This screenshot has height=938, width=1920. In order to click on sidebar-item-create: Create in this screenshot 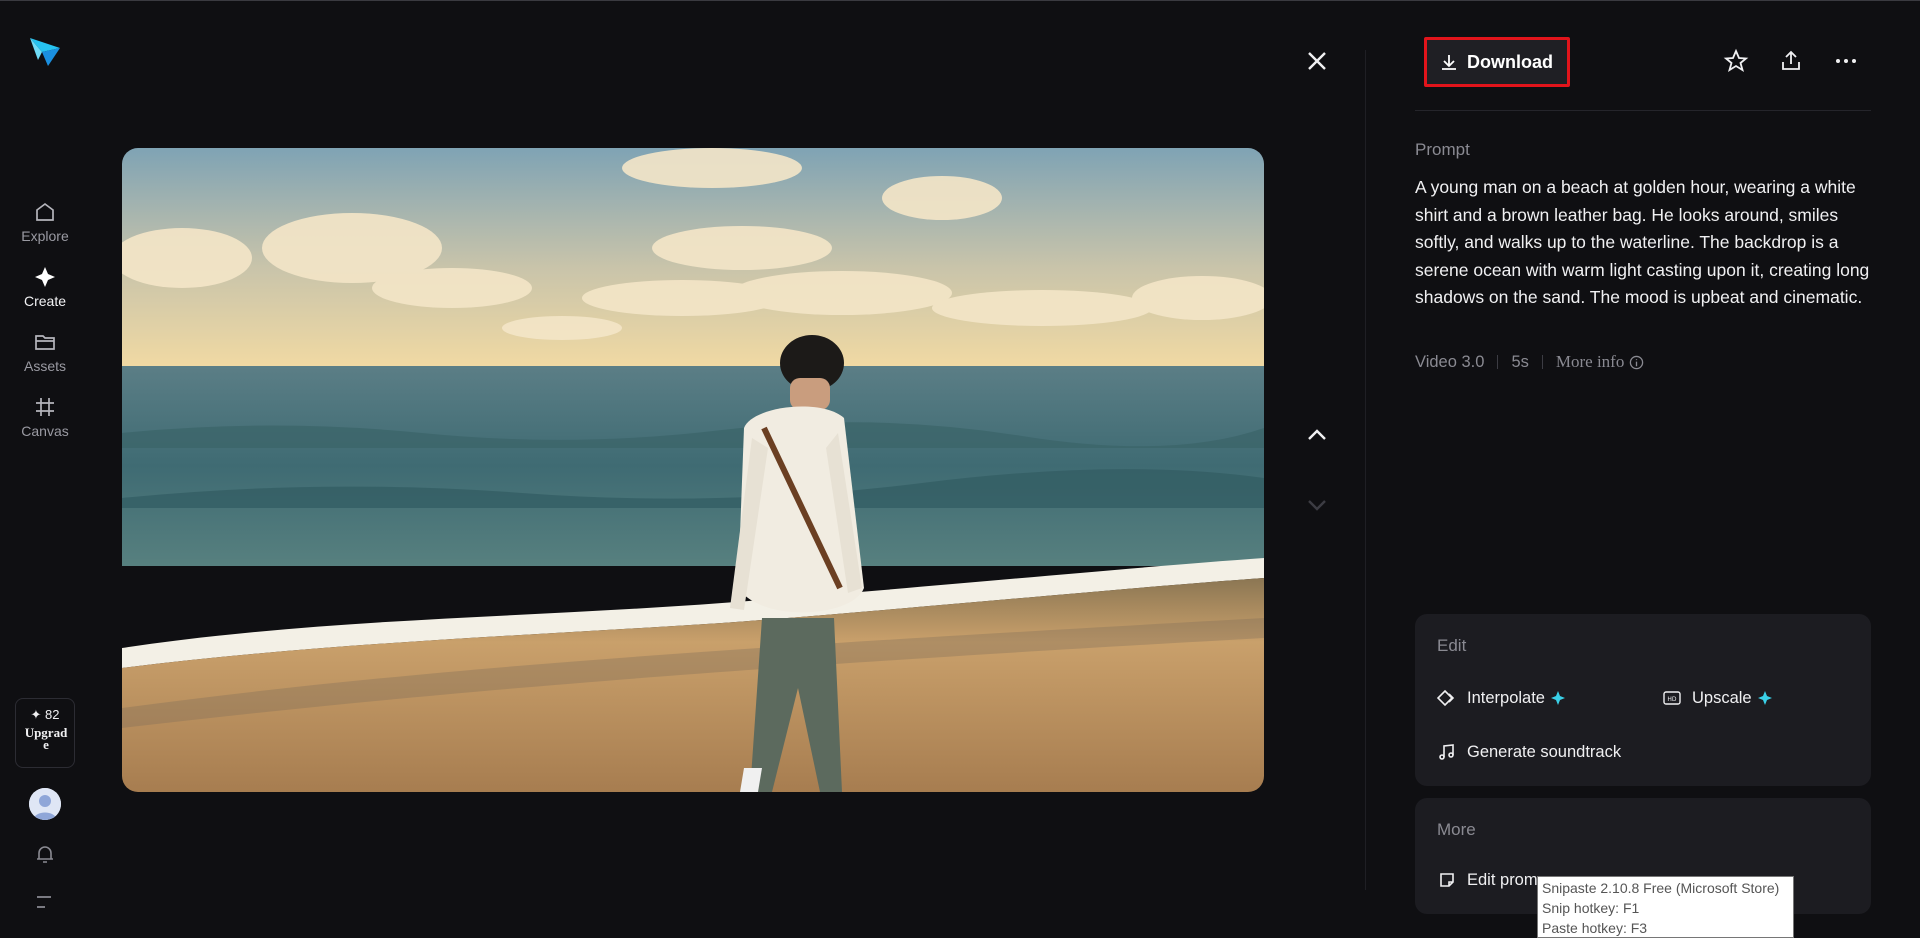, I will do `click(45, 287)`.